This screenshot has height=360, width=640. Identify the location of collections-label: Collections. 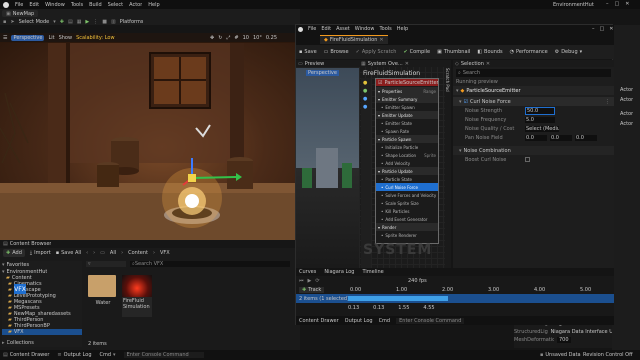
(20, 343).